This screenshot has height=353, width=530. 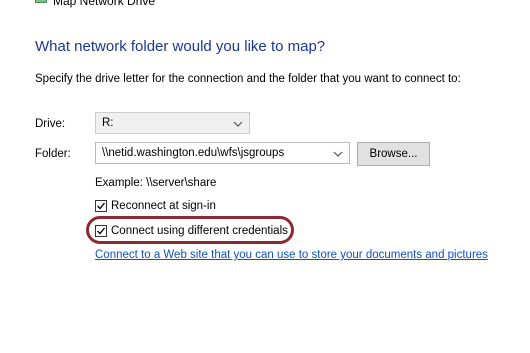 I want to click on example-text: Example: \\server\share, so click(x=156, y=183).